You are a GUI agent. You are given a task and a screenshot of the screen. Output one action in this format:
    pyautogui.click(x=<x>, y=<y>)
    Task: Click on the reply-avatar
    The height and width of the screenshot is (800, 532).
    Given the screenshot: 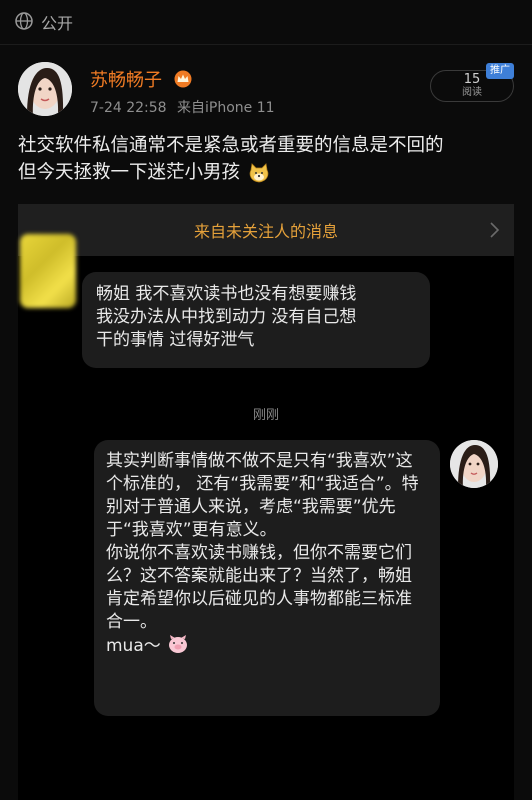 What is the action you would take?
    pyautogui.click(x=474, y=464)
    